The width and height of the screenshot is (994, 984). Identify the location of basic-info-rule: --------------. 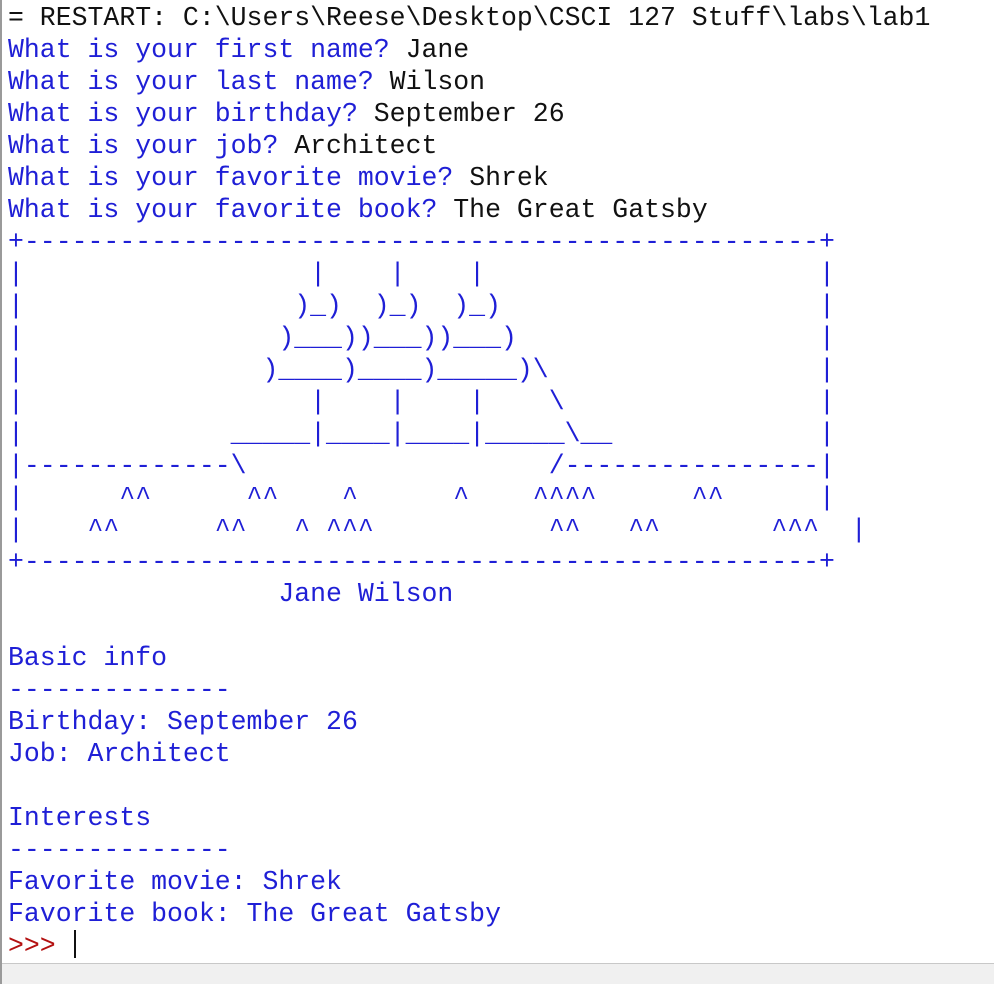
(119, 690).